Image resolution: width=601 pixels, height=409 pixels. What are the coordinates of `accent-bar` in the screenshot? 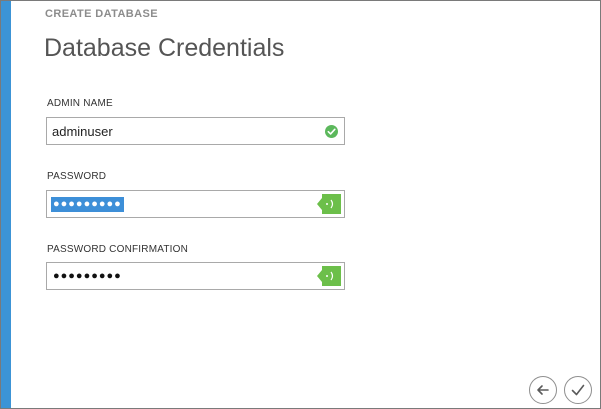 It's located at (6, 204).